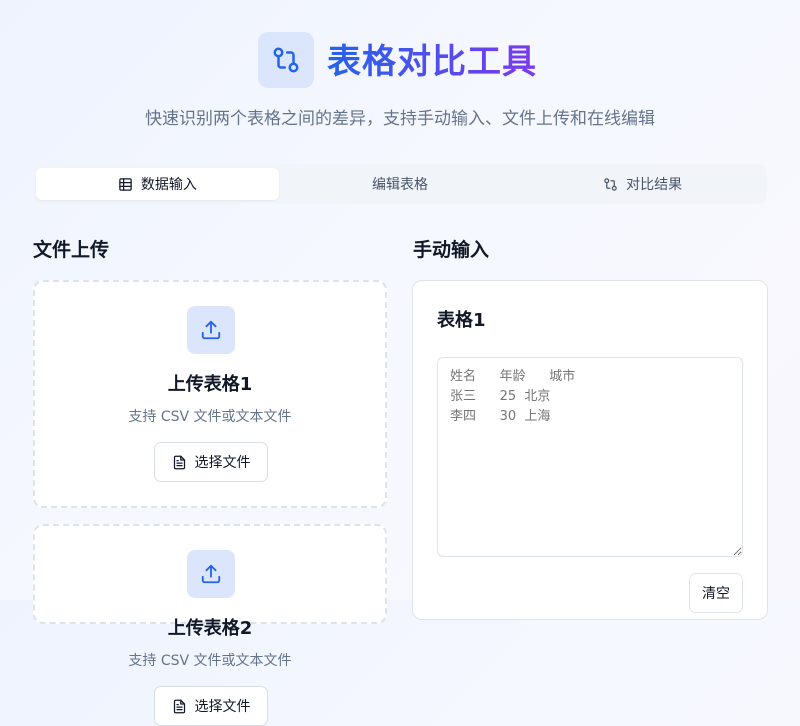  I want to click on upload-card-title: 上传表格2, so click(210, 628).